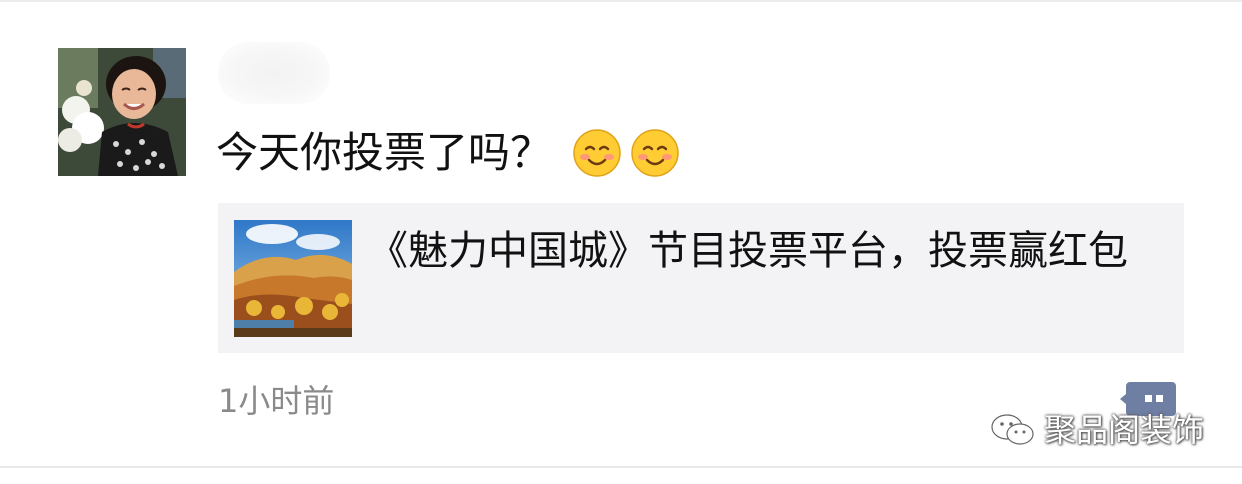 Image resolution: width=1242 pixels, height=484 pixels. What do you see at coordinates (384, 152) in the screenshot?
I see `post-text-content: 今天你投票了吗？` at bounding box center [384, 152].